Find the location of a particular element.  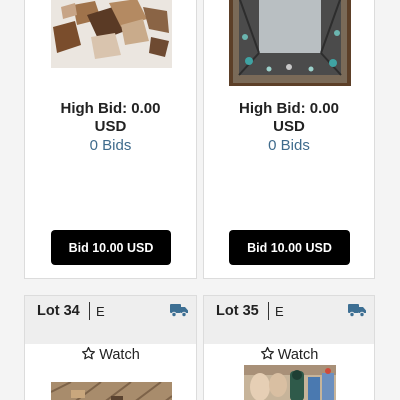

lot-card: Lot 34 E Watch is located at coordinates (110, 347).